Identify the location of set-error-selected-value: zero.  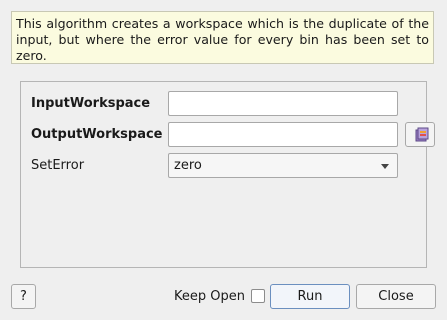
(188, 165).